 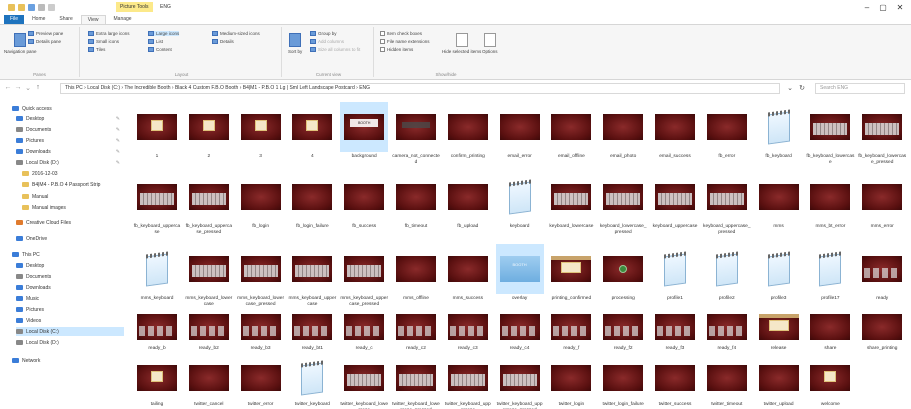 What do you see at coordinates (520, 131) in the screenshot?
I see `file-item: email_error` at bounding box center [520, 131].